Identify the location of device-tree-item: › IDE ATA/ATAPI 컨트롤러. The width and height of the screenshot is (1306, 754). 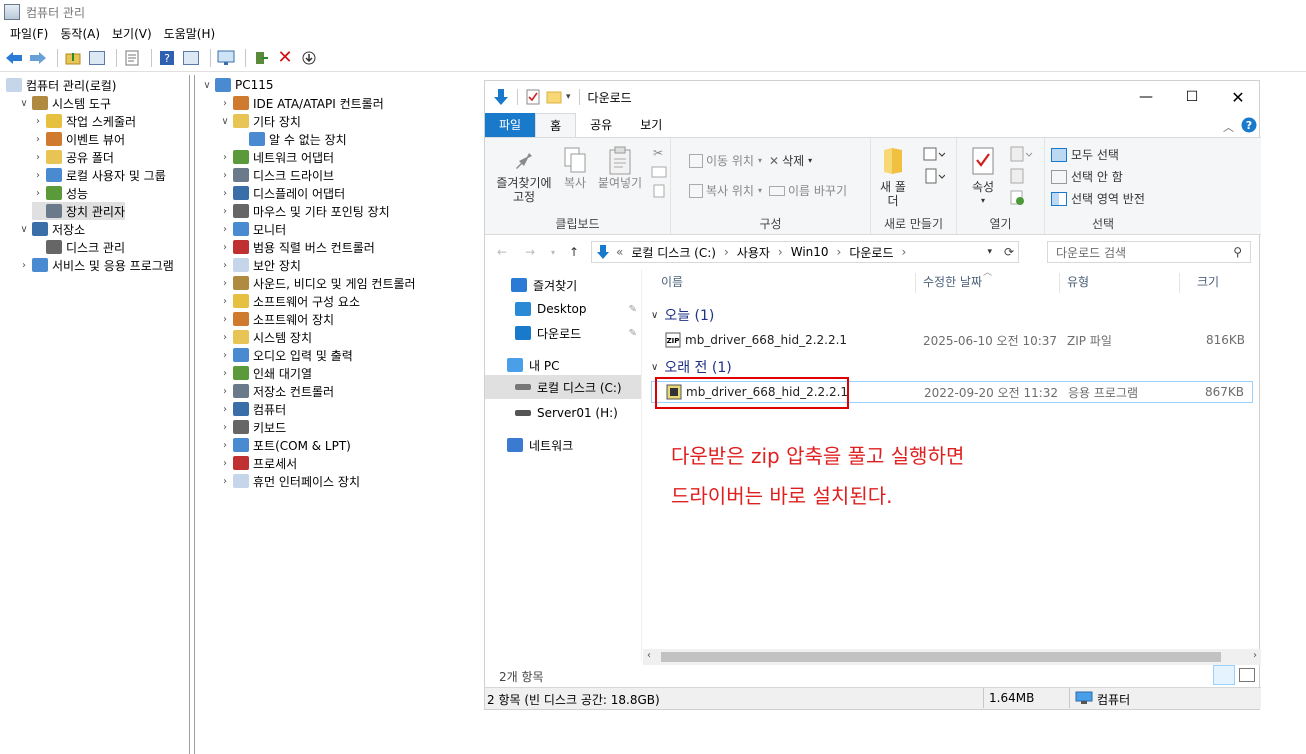
(301, 103).